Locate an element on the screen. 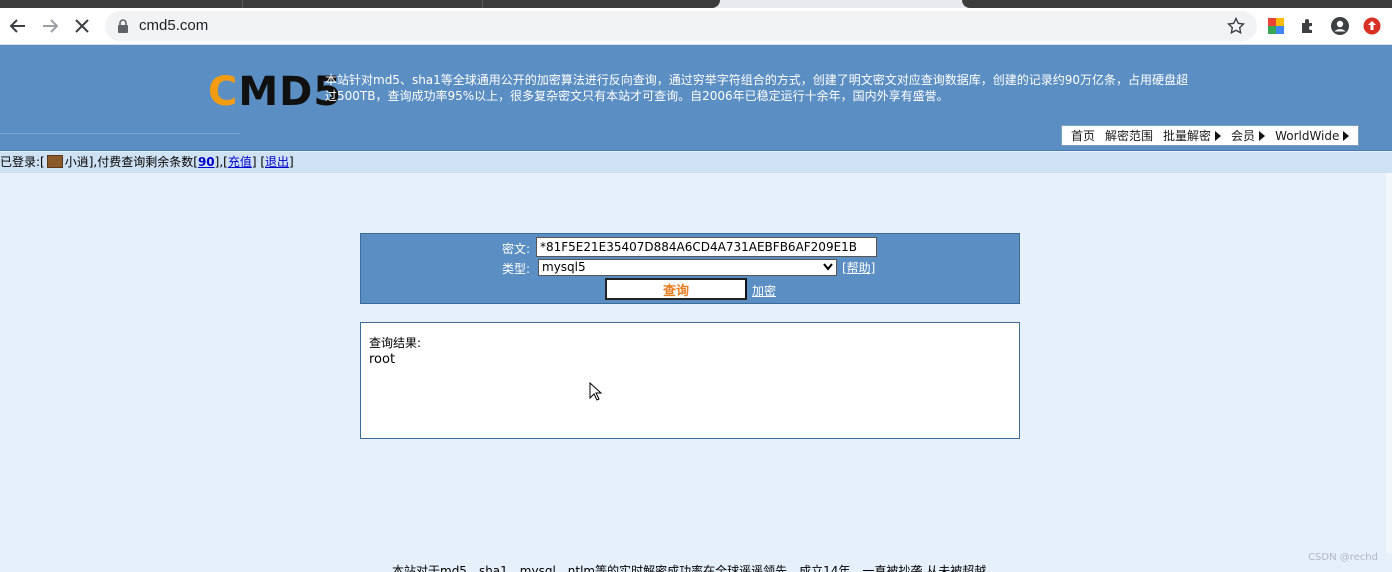 This screenshot has height=572, width=1392. top-menu: 首页 解密范围 批量解密 会员 WorldWide is located at coordinates (1210, 135).